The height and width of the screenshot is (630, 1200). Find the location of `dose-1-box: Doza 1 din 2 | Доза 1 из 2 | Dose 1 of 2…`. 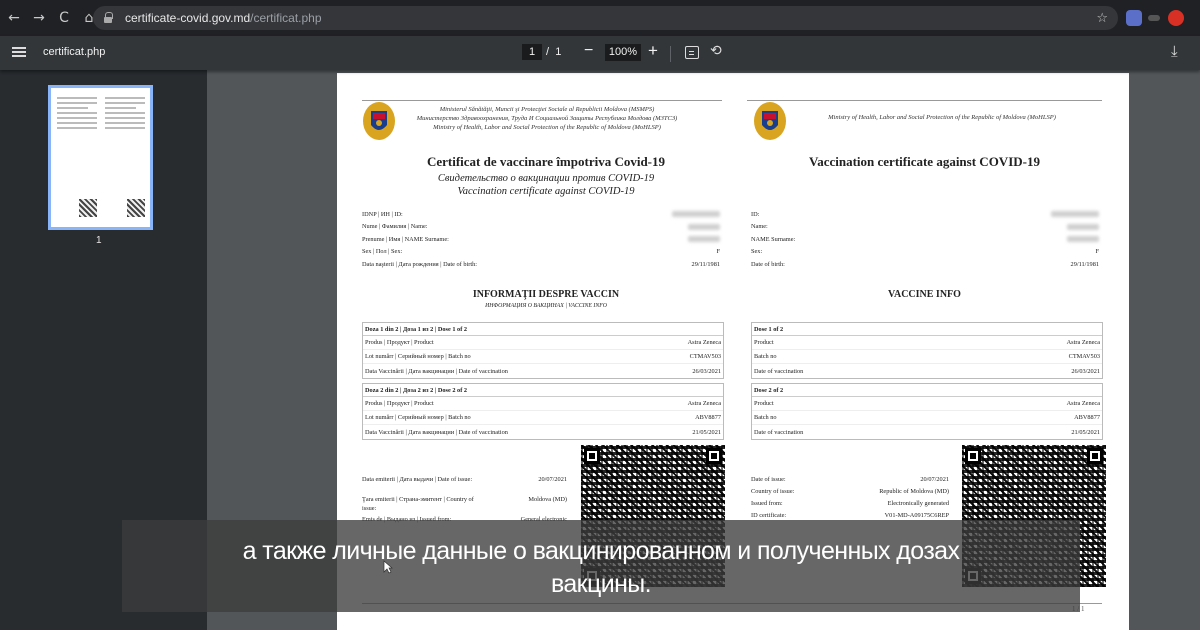

dose-1-box: Doza 1 din 2 | Доза 1 из 2 | Dose 1 of 2… is located at coordinates (543, 350).